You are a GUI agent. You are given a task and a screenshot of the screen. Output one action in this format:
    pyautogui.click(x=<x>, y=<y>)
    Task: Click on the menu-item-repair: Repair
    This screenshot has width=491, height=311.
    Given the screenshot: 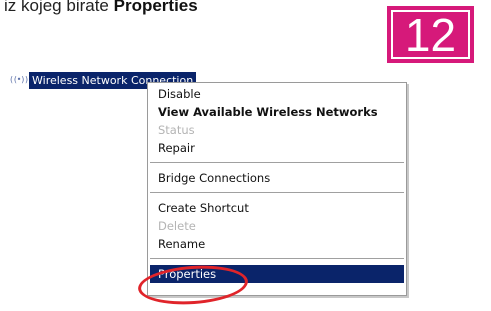 What is the action you would take?
    pyautogui.click(x=277, y=148)
    